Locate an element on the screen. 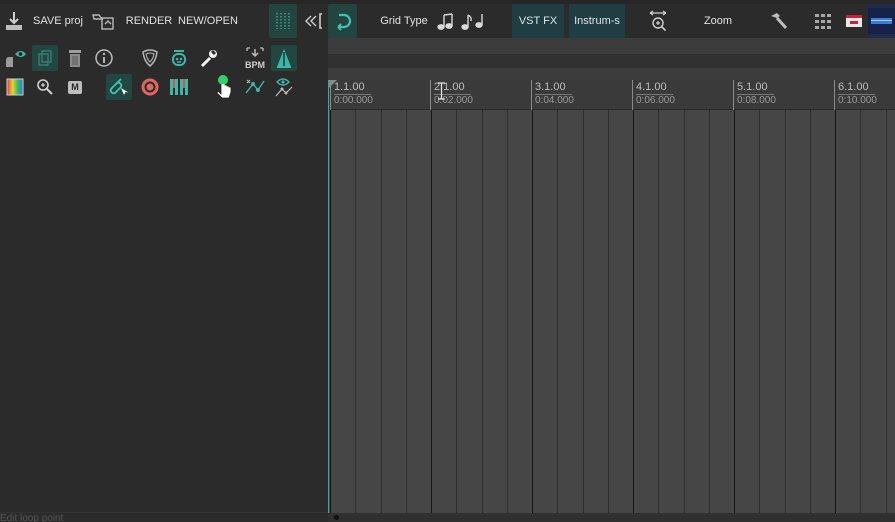 The image size is (895, 522). bpm-icon: BPM is located at coordinates (255, 58).